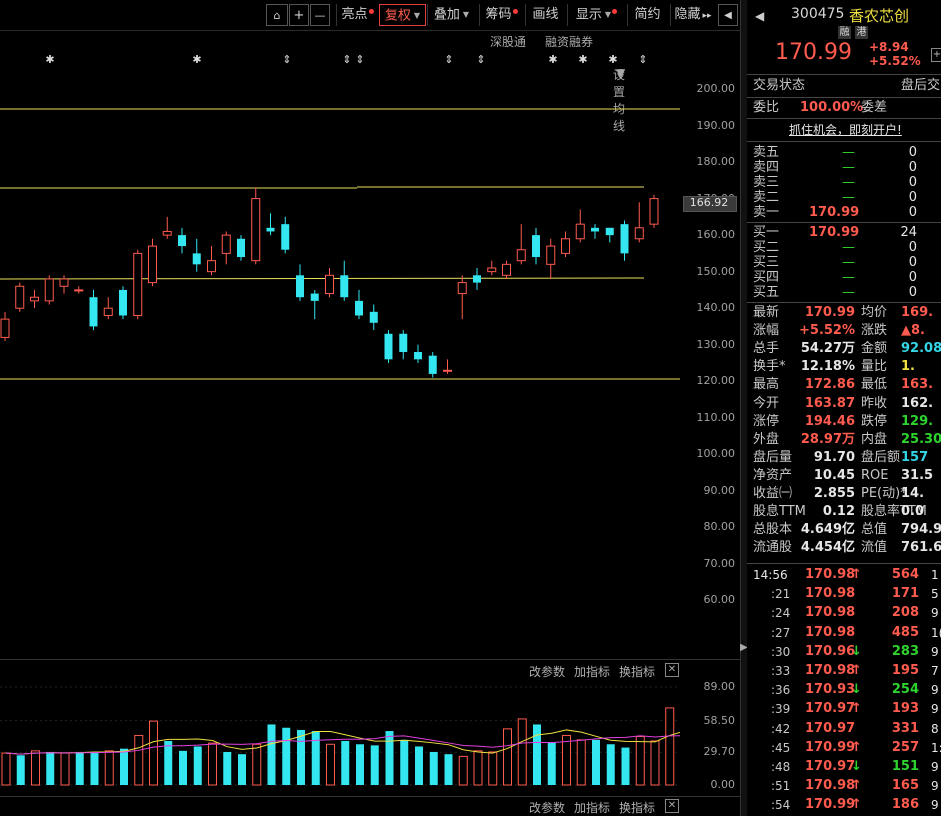 This screenshot has width=941, height=816. I want to click on toolbar-button-3: 筹码, so click(501, 15).